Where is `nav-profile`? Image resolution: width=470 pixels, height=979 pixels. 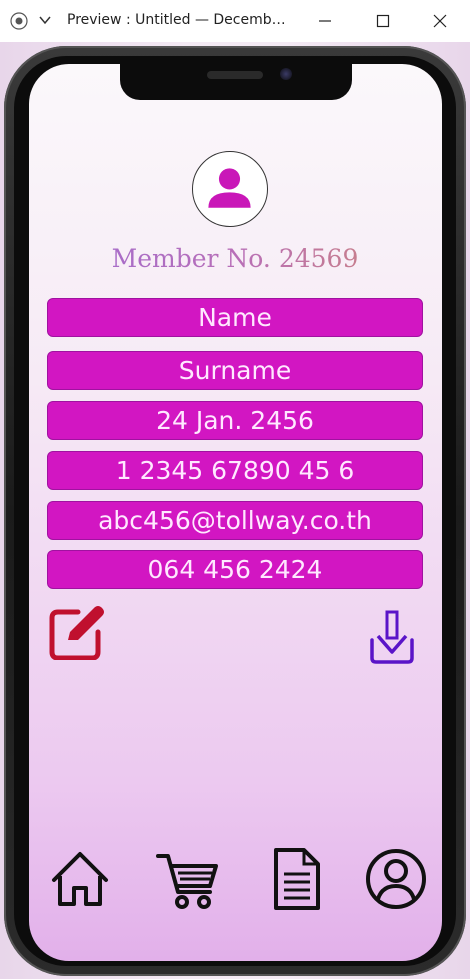 nav-profile is located at coordinates (396, 879).